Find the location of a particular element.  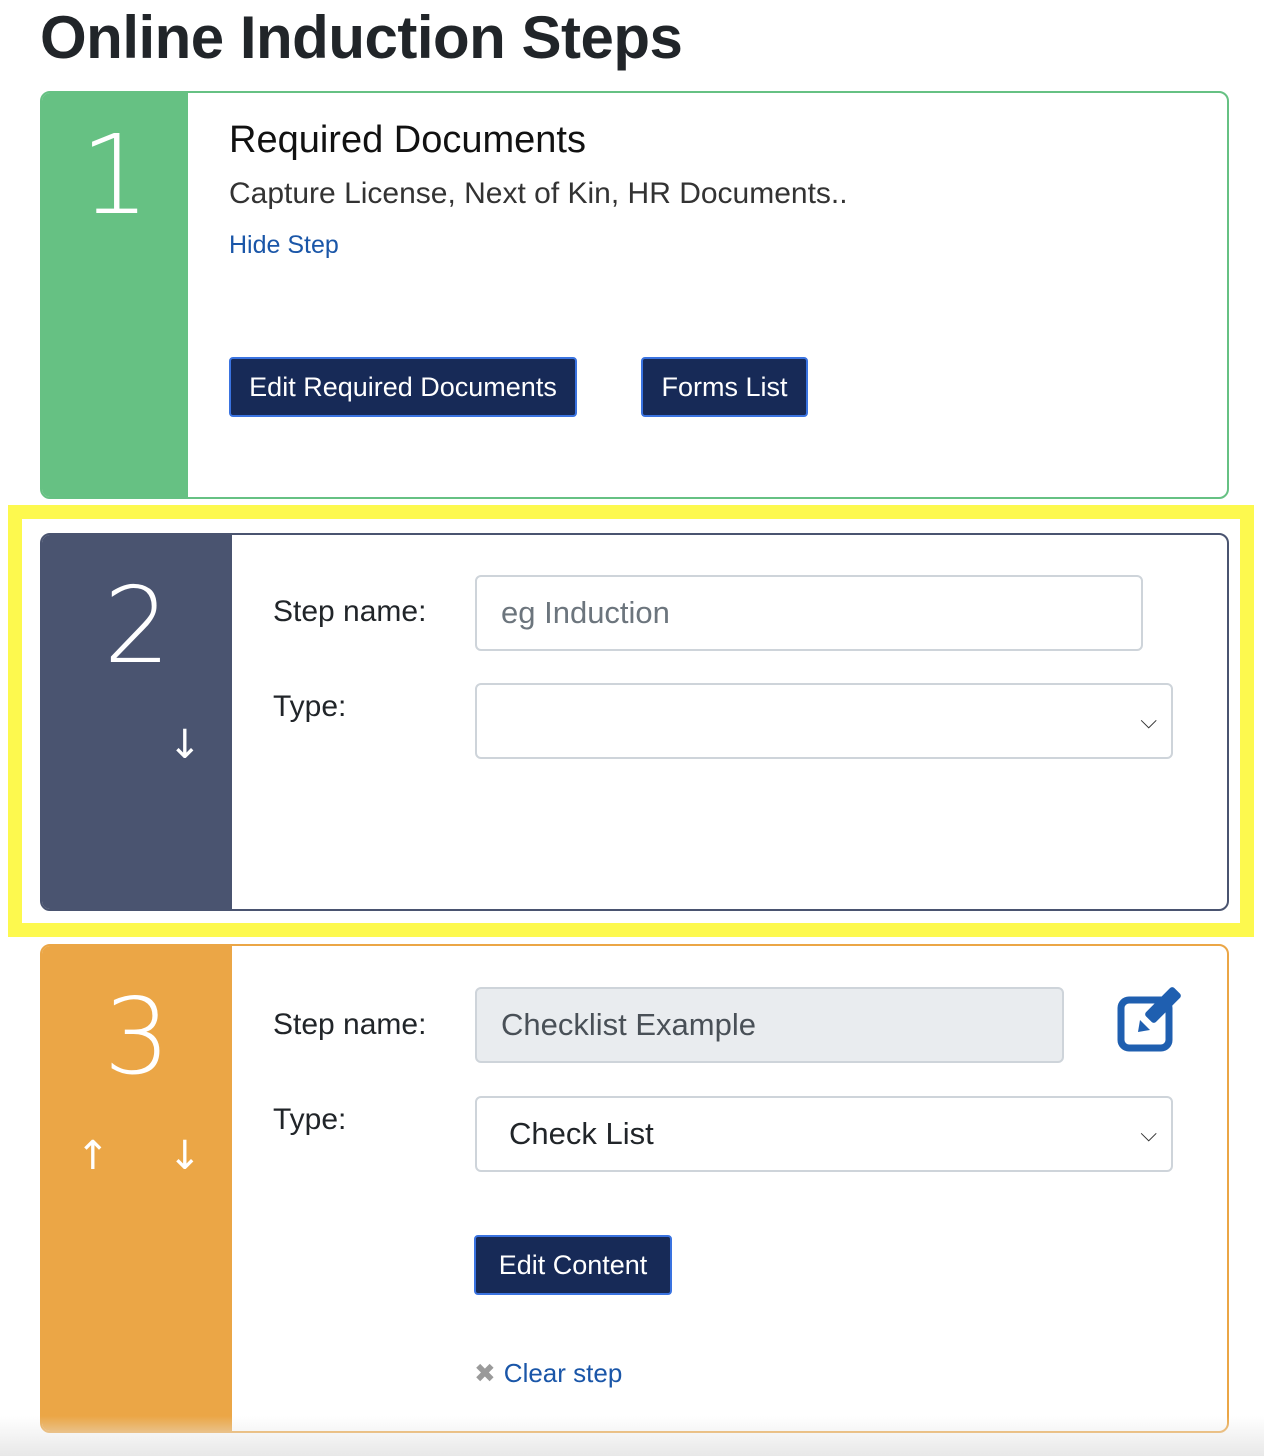

type-select-value: Check List is located at coordinates (581, 1133).